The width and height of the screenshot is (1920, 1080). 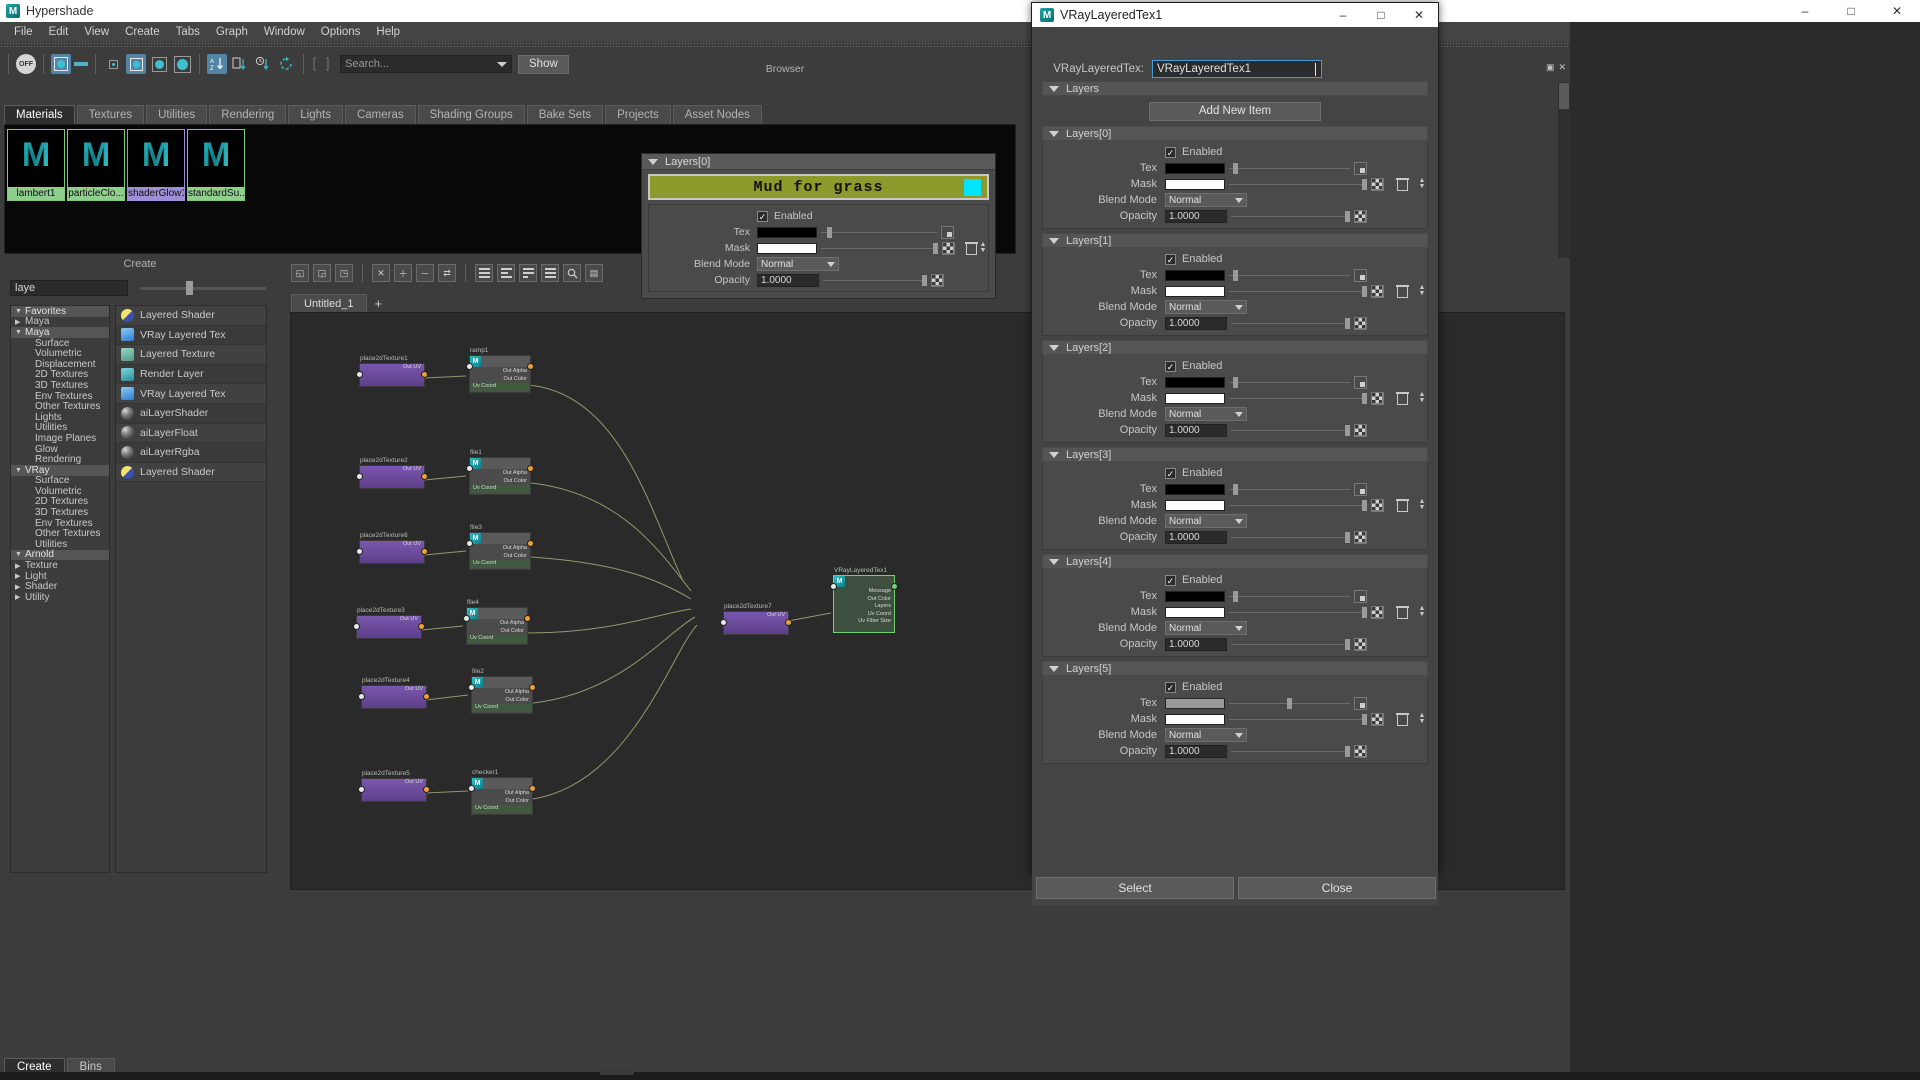 I want to click on layer-blend-mode-select: Normal, so click(x=1206, y=735).